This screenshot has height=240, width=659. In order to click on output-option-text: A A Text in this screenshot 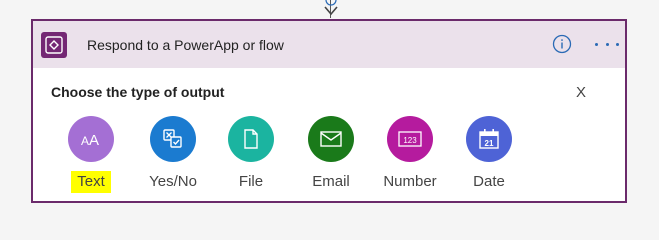, I will do `click(91, 154)`.